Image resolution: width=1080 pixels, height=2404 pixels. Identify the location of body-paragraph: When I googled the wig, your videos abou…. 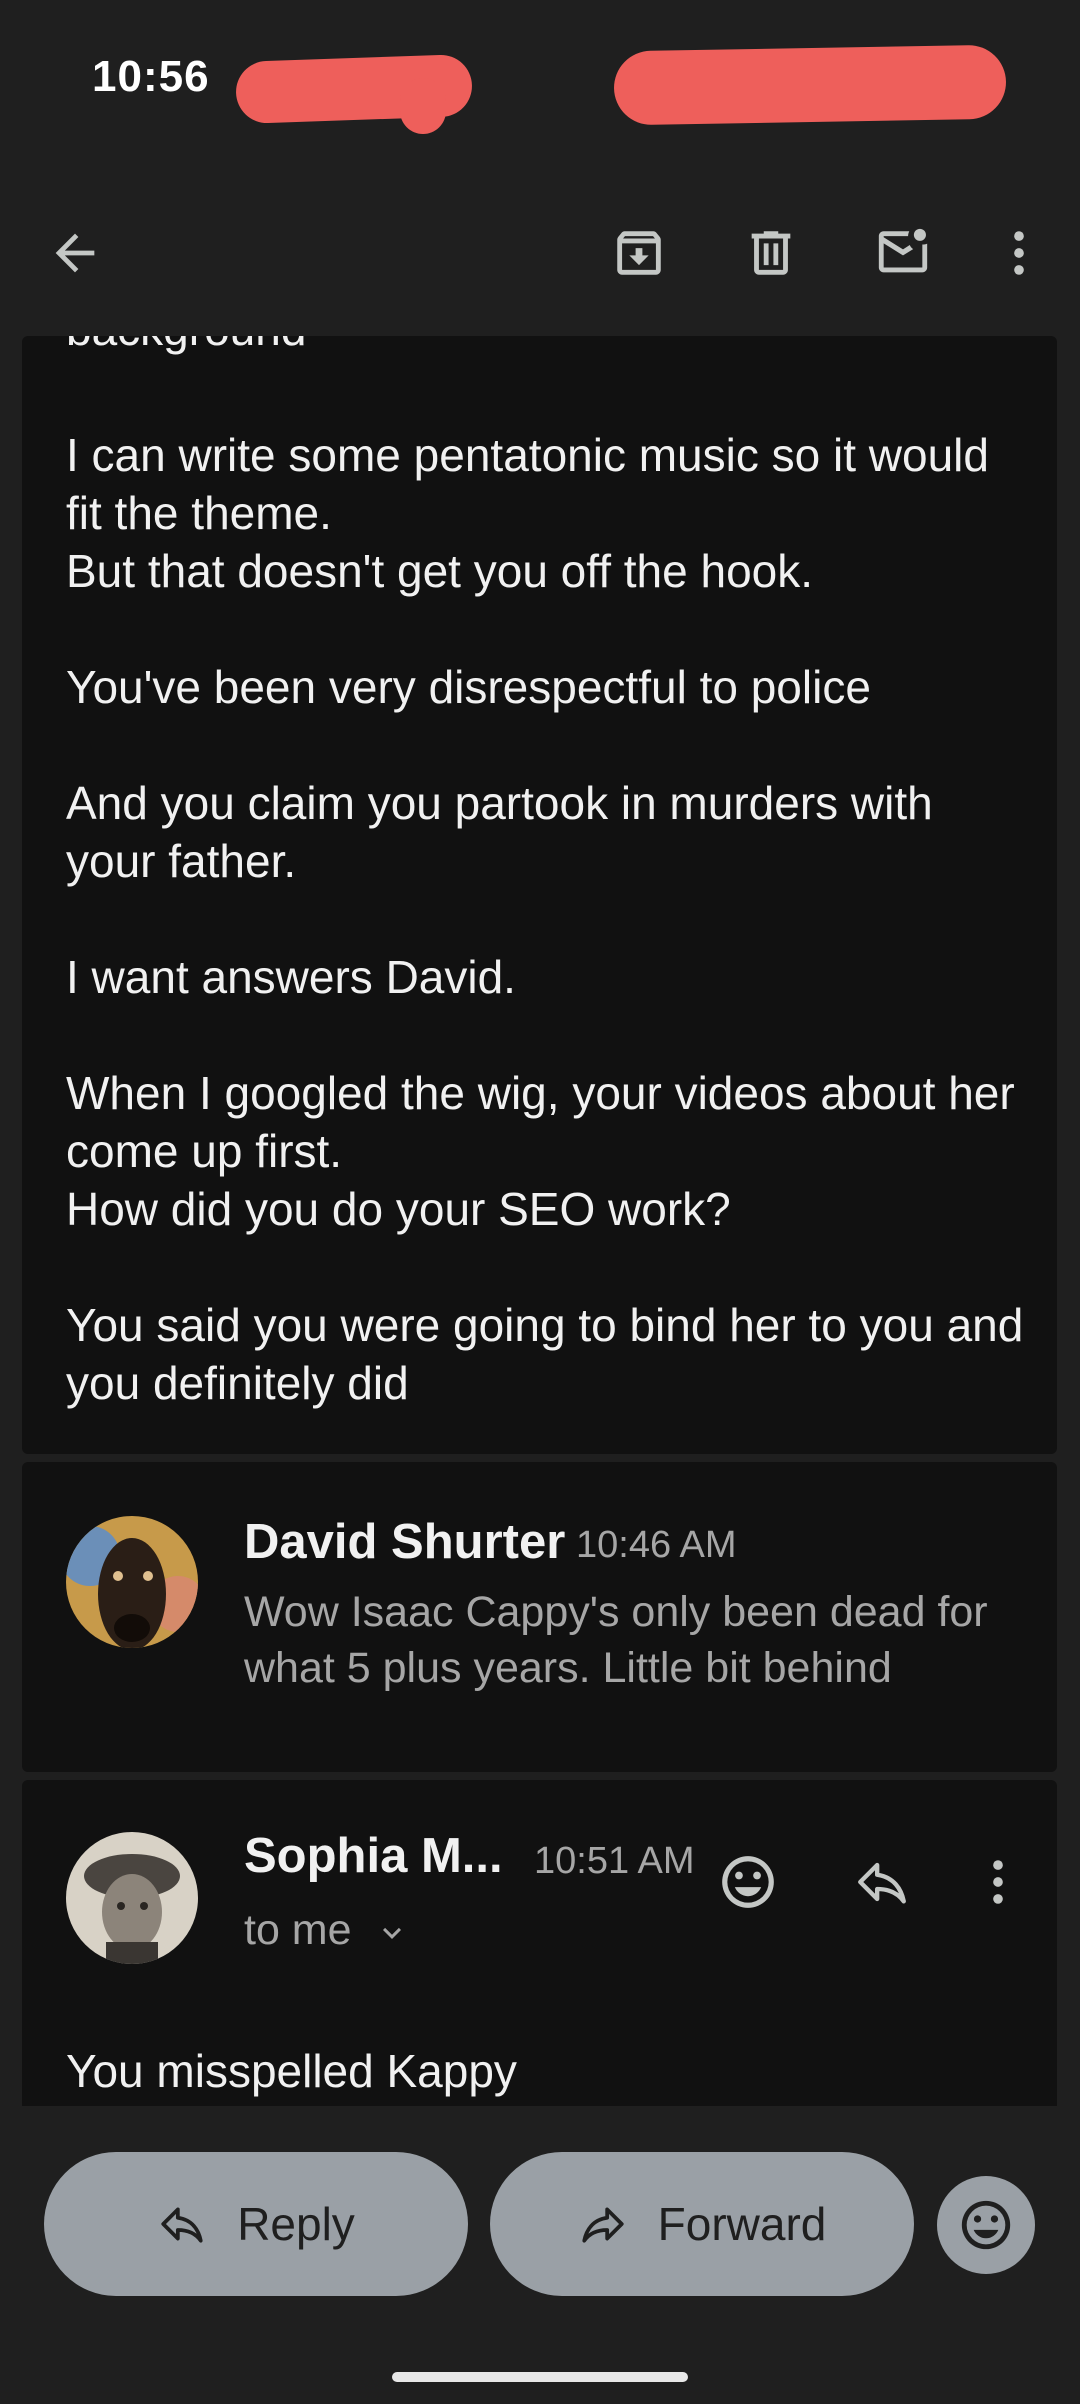
(540, 1151).